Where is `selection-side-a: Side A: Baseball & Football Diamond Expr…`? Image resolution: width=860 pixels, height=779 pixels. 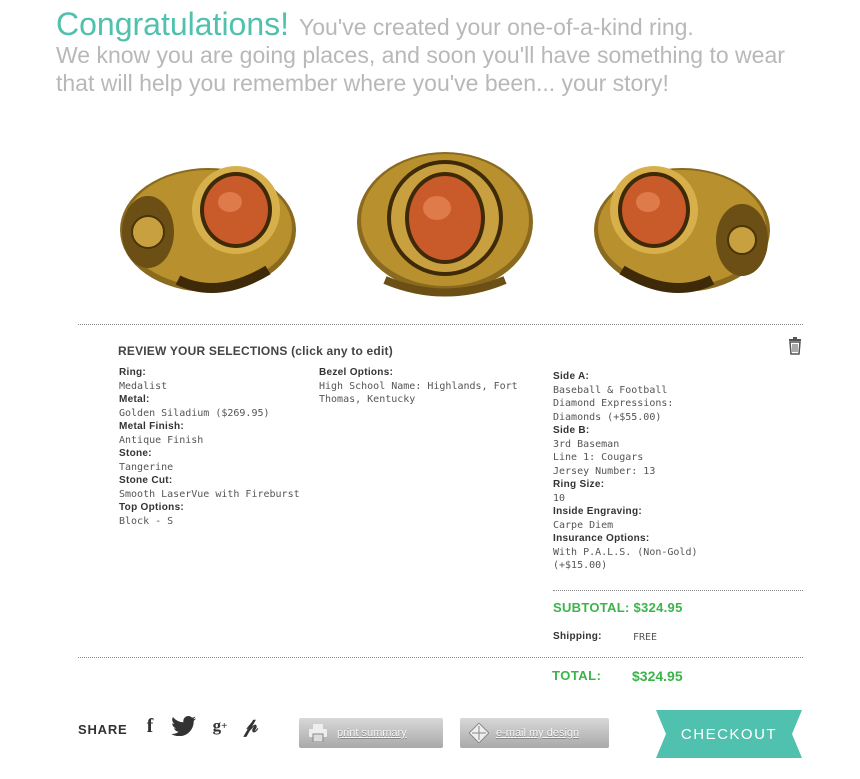 selection-side-a: Side A: Baseball & Football Diamond Expr… is located at coordinates (653, 397).